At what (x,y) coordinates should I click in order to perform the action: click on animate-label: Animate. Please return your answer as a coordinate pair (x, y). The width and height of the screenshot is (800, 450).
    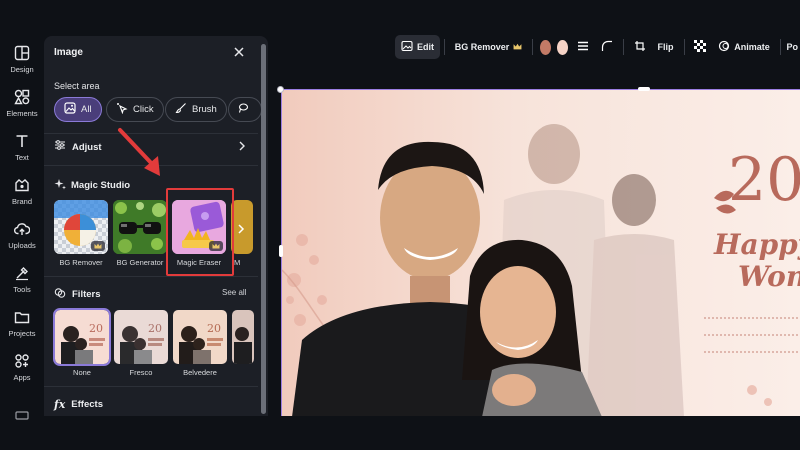
    Looking at the image, I should click on (752, 47).